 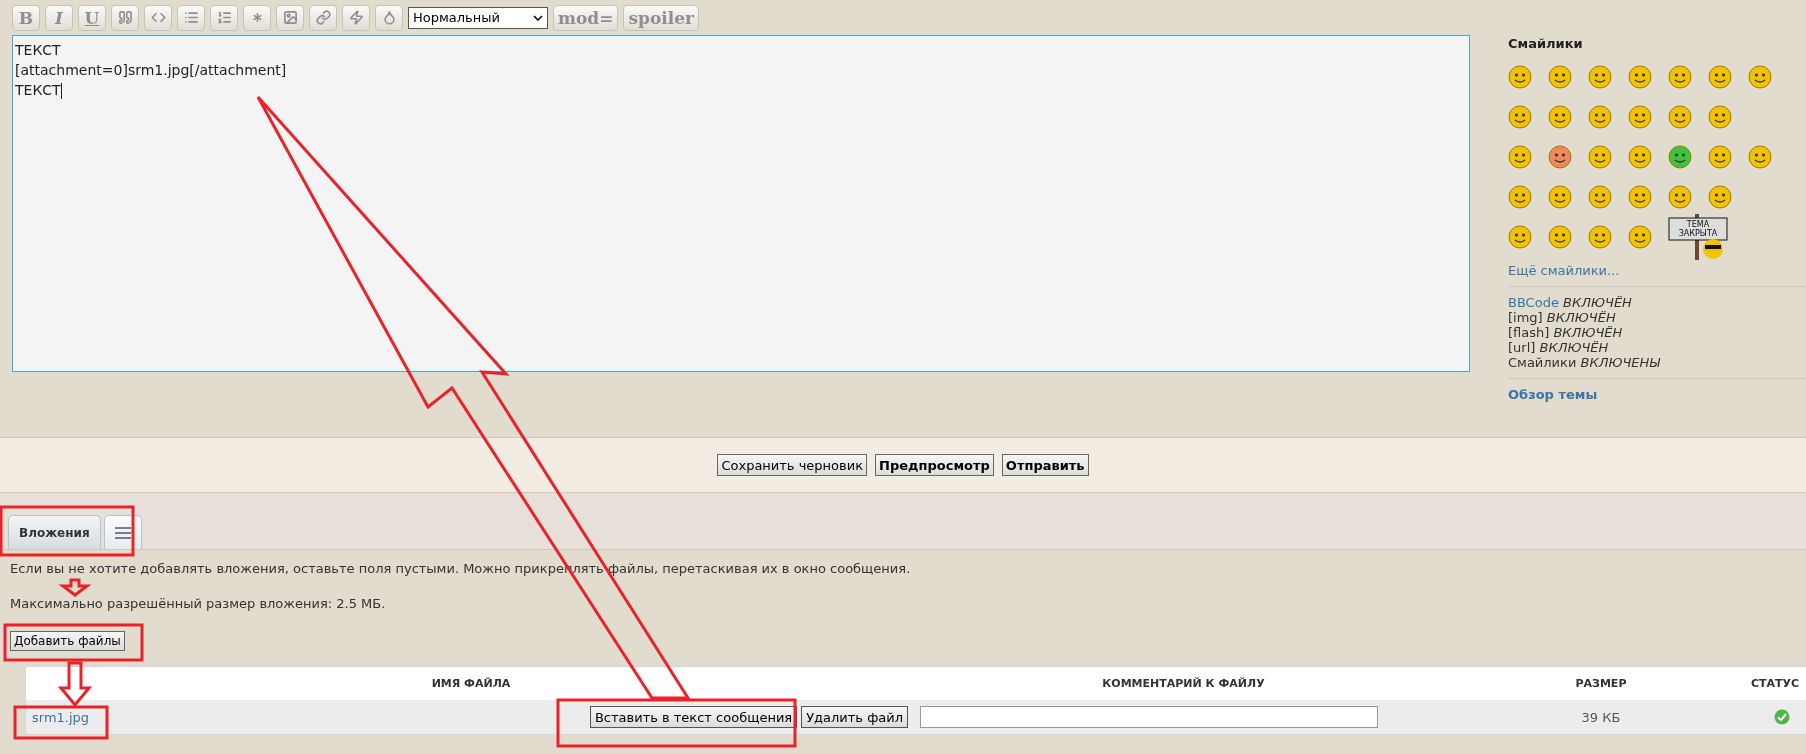 I want to click on option-status: Смайлики ВКЛЮЧЕНЫ, so click(x=1585, y=362).